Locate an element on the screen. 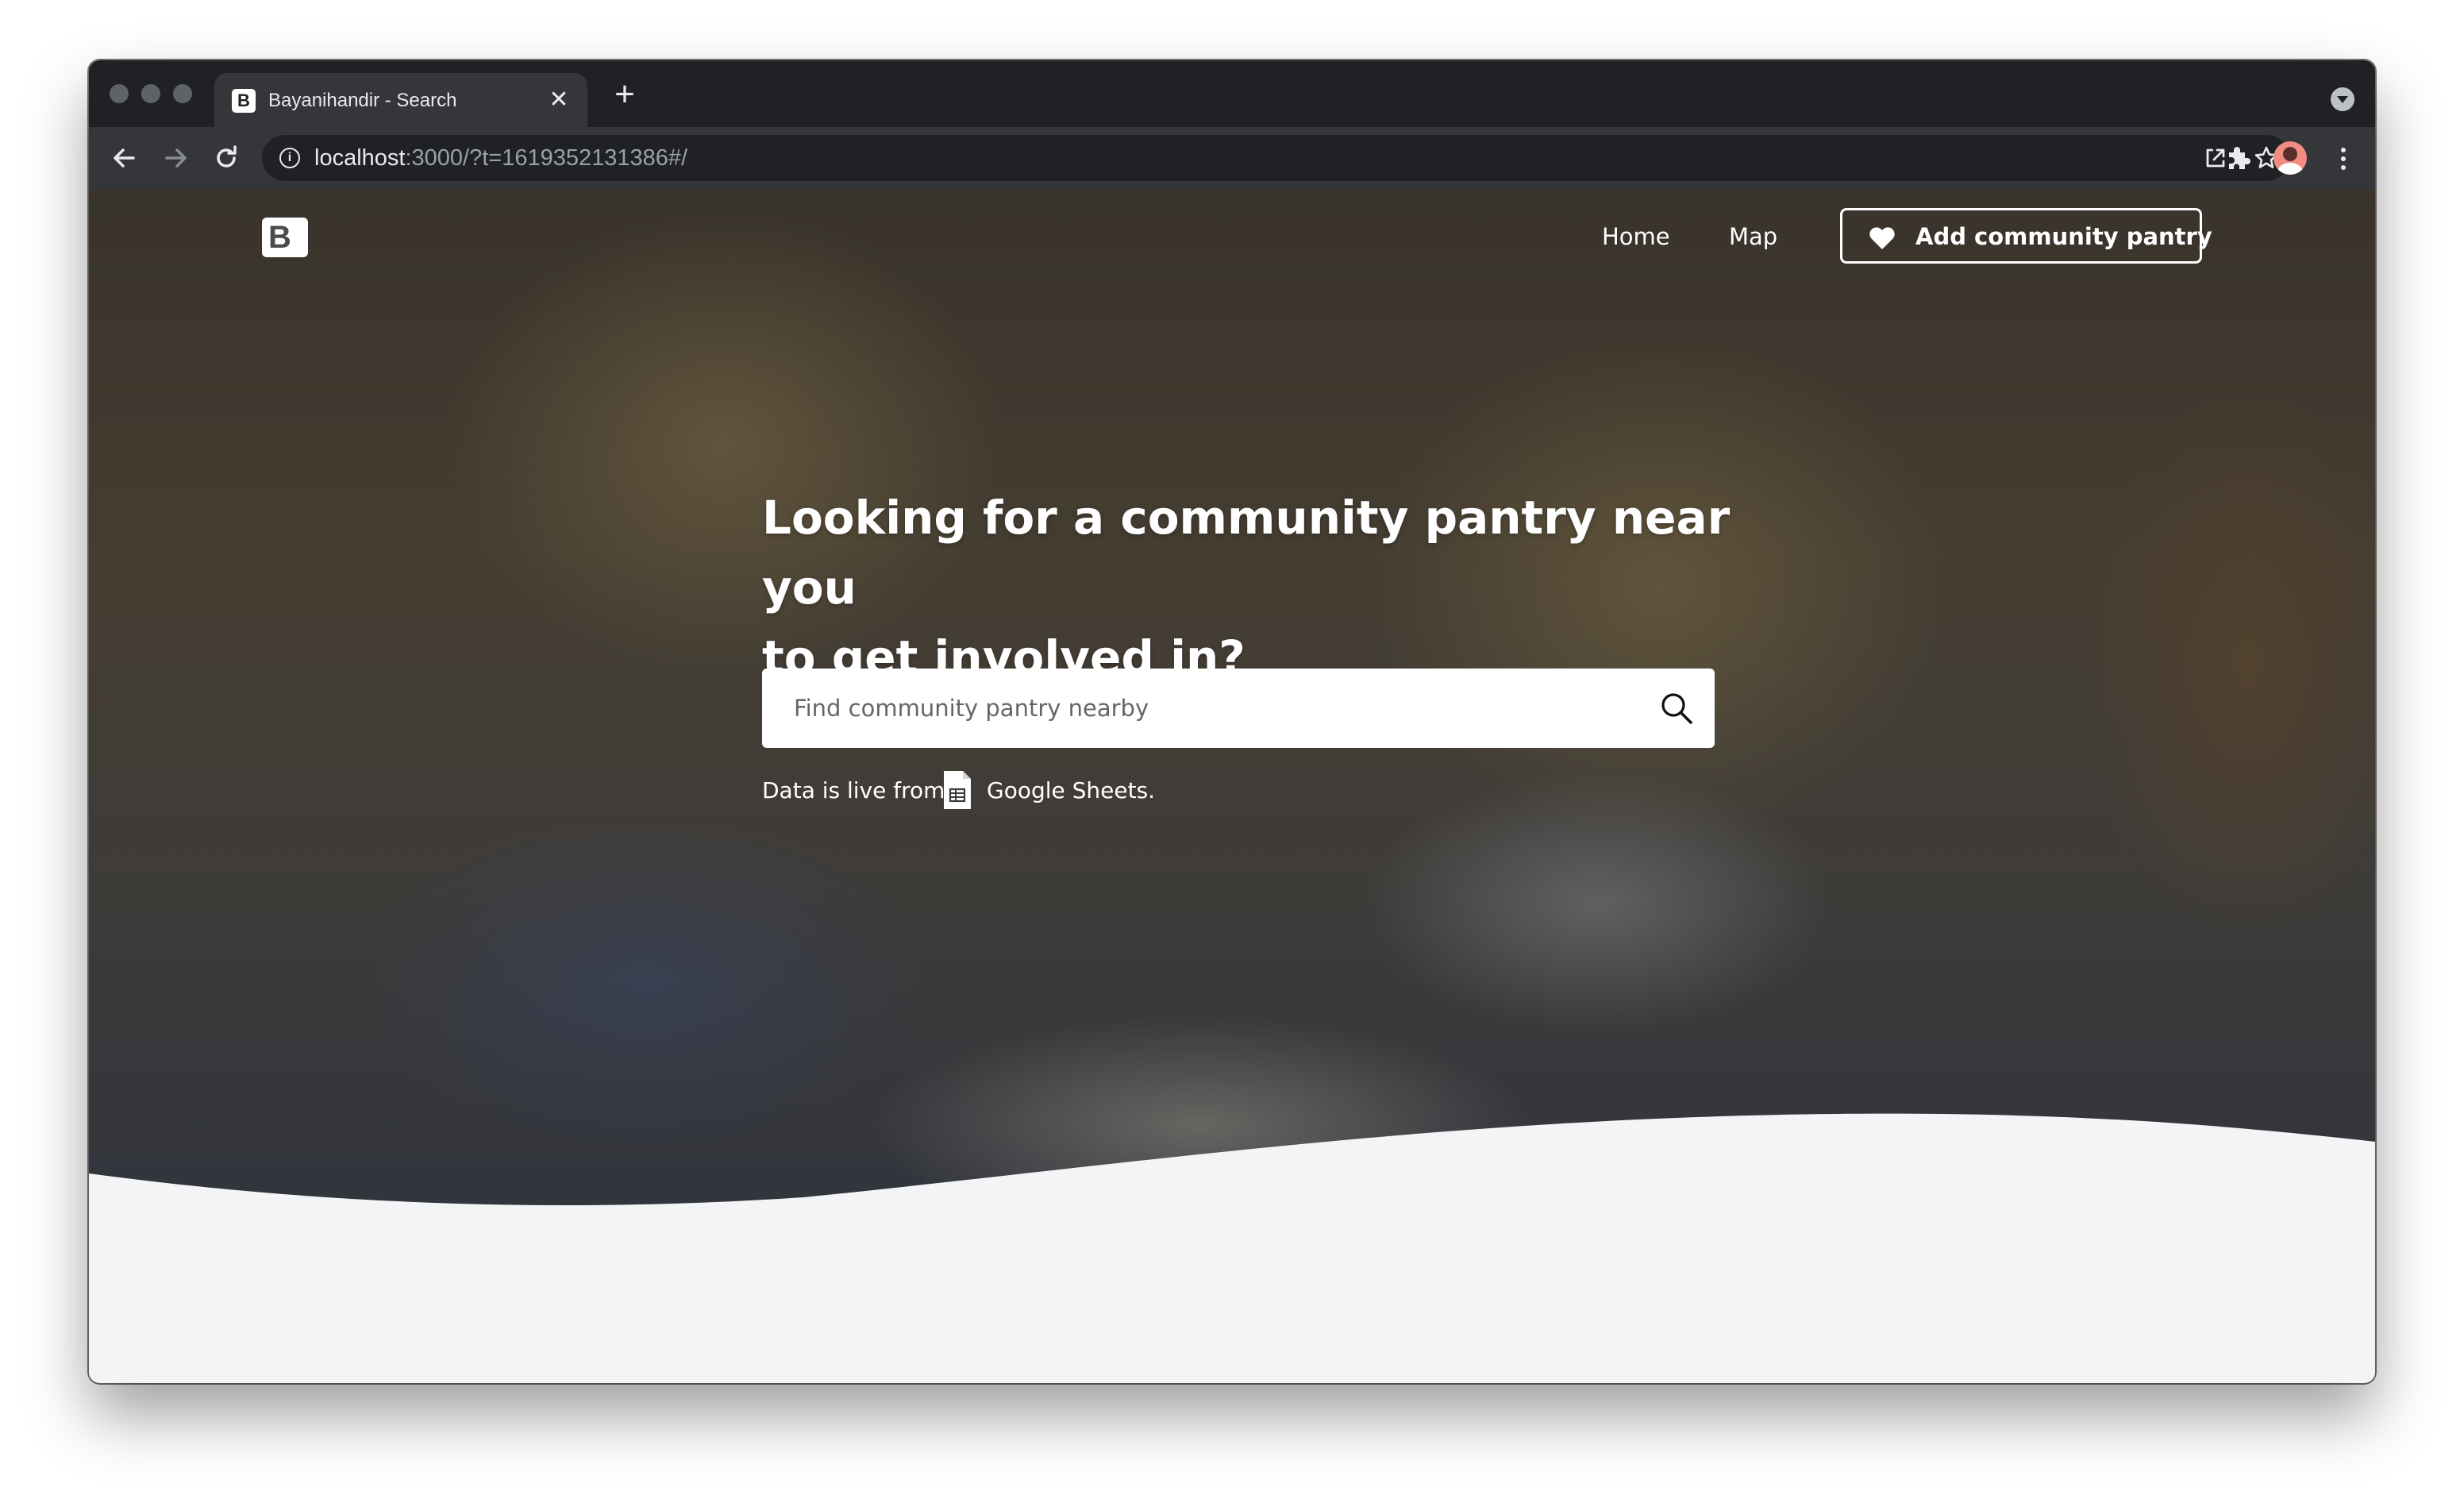  nav-map-link: Map is located at coordinates (1753, 236).